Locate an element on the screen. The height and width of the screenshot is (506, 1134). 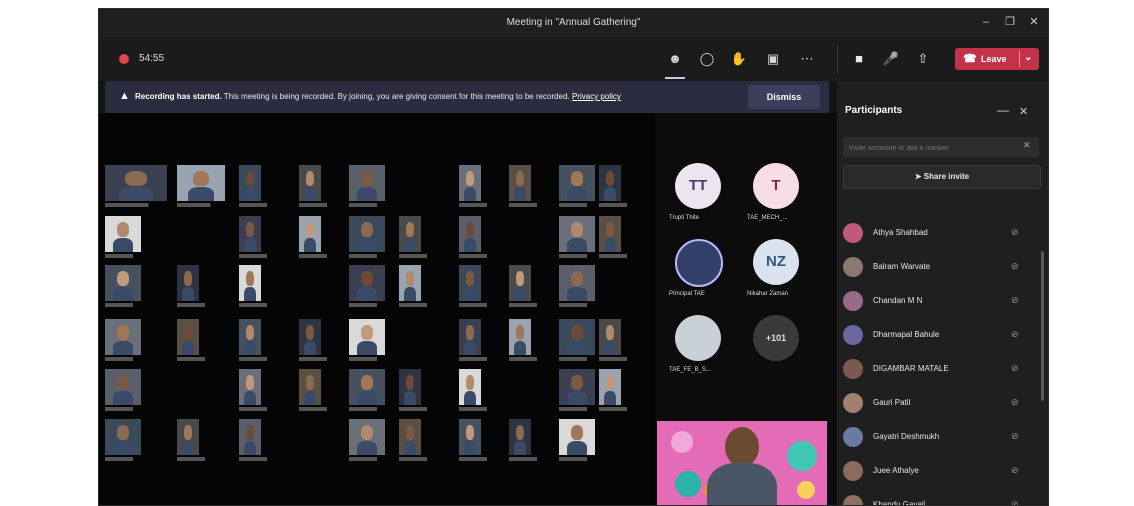
participant-row: Khandu Gavali ⊘ is located at coordinates (941, 499).